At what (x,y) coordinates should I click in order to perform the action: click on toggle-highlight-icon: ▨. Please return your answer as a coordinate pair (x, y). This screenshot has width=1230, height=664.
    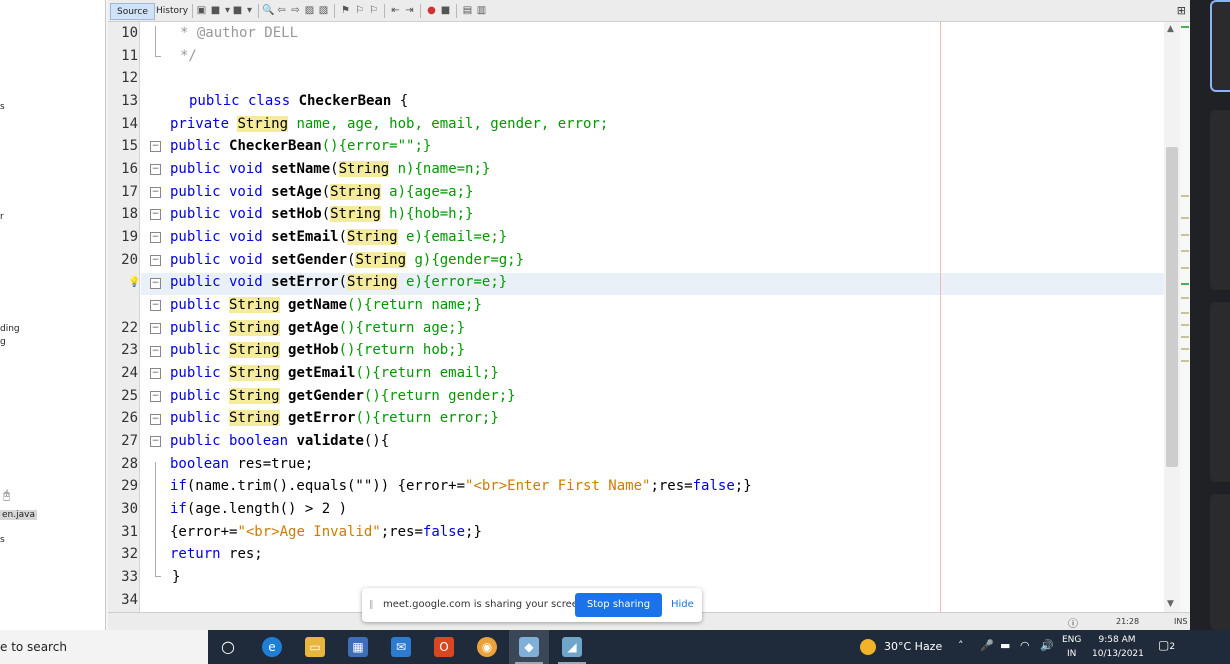
    Looking at the image, I should click on (309, 10).